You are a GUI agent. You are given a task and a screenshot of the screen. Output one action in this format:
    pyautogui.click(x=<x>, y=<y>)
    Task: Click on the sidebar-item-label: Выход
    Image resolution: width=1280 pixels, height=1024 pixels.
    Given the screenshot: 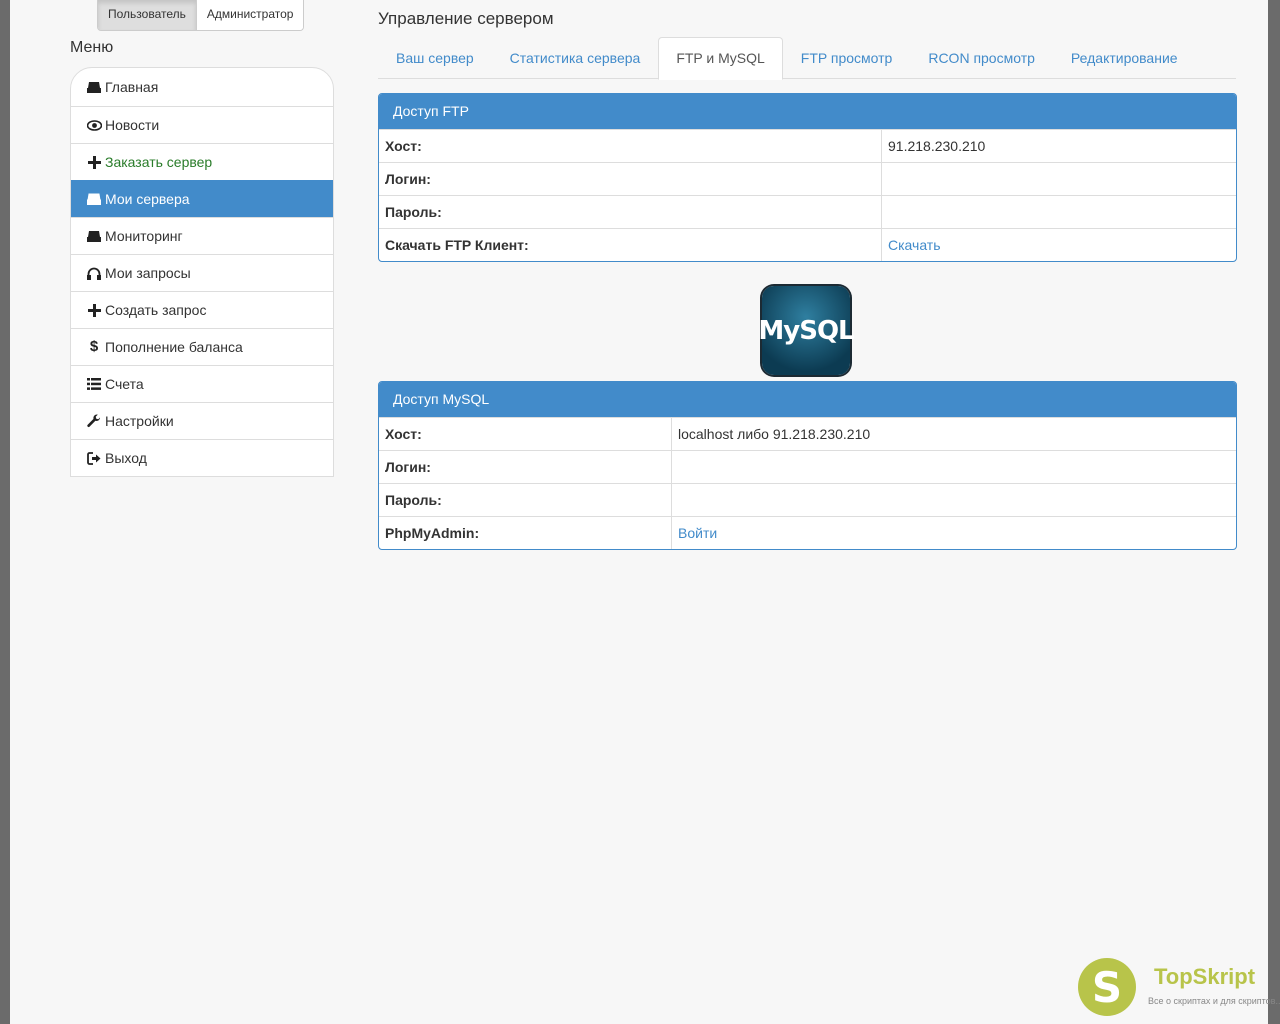 What is the action you would take?
    pyautogui.click(x=126, y=458)
    